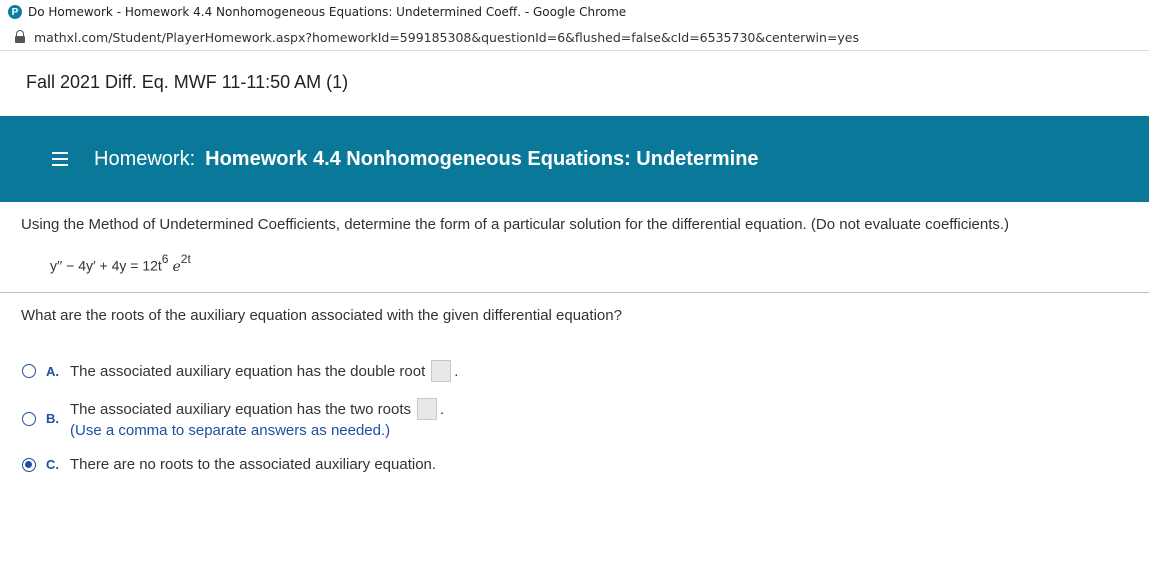 The width and height of the screenshot is (1149, 566). Describe the element at coordinates (29, 464) in the screenshot. I see `option-c-radio` at that location.